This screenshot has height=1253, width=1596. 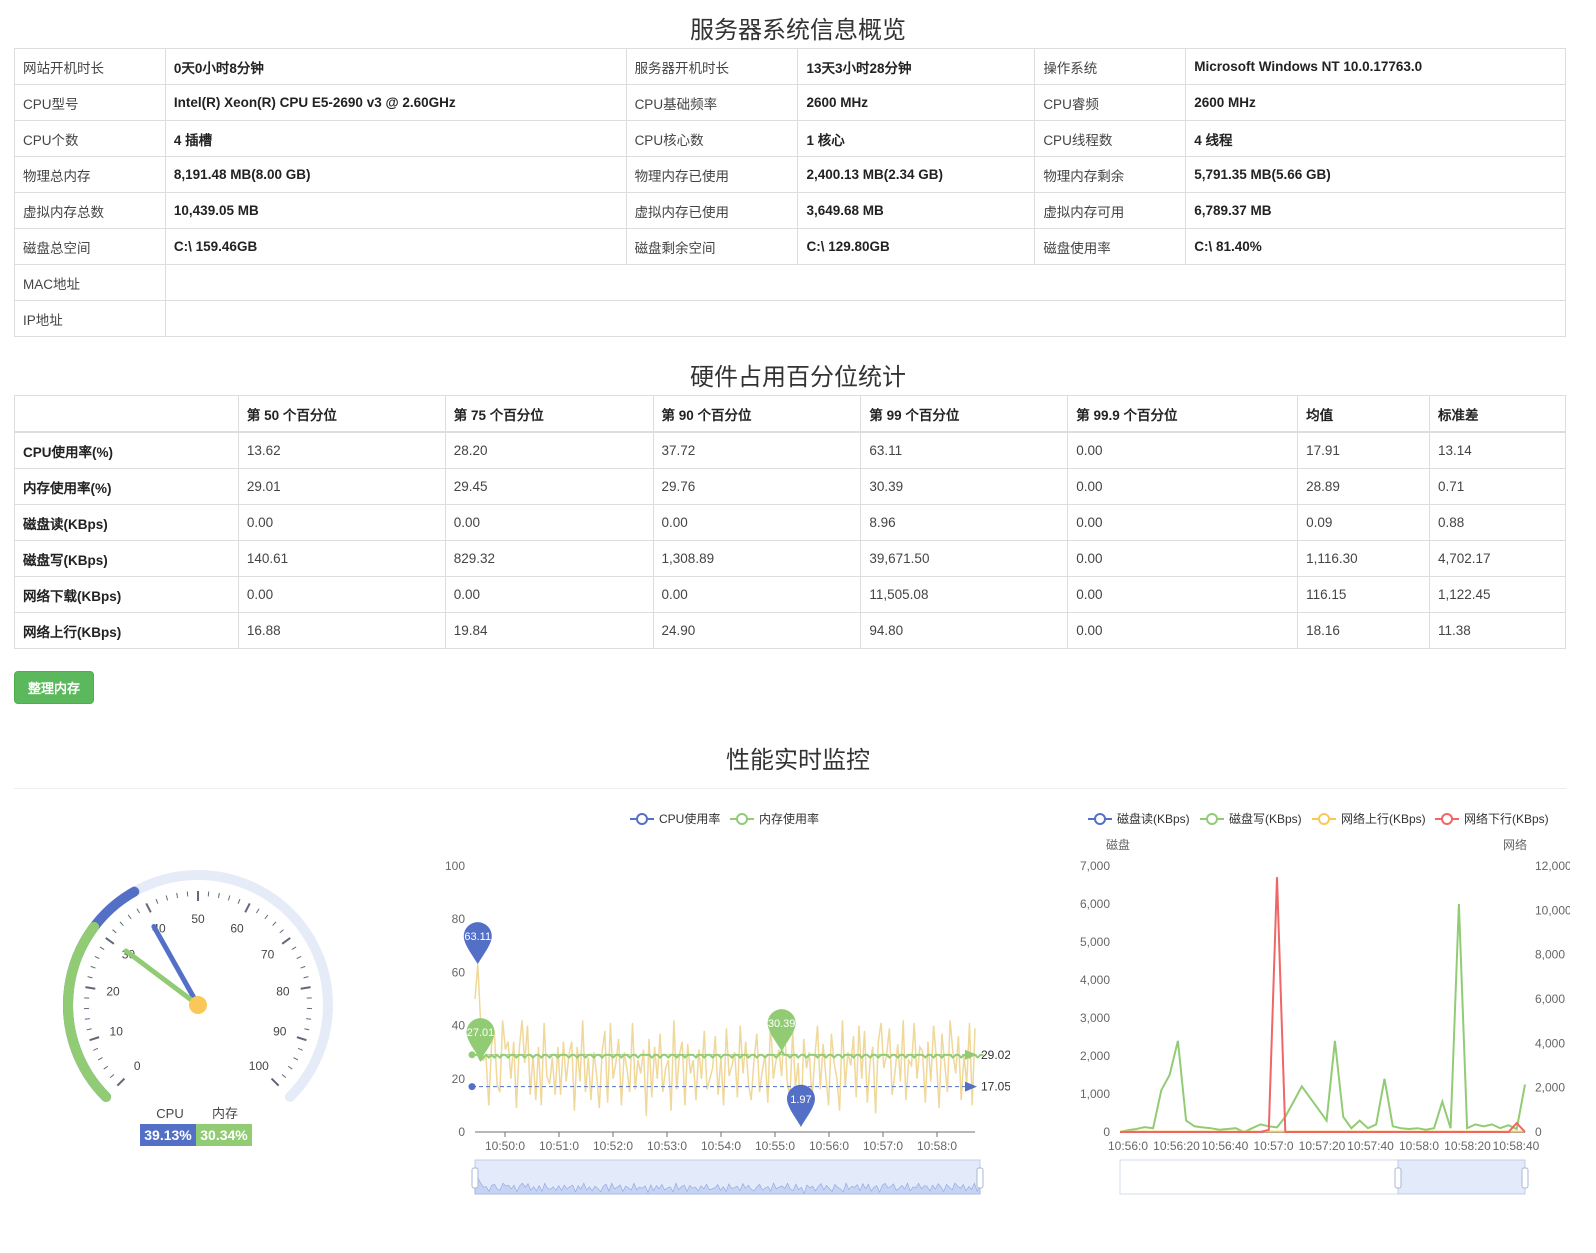 What do you see at coordinates (725, 1045) in the screenshot?
I see `cpu-series-line` at bounding box center [725, 1045].